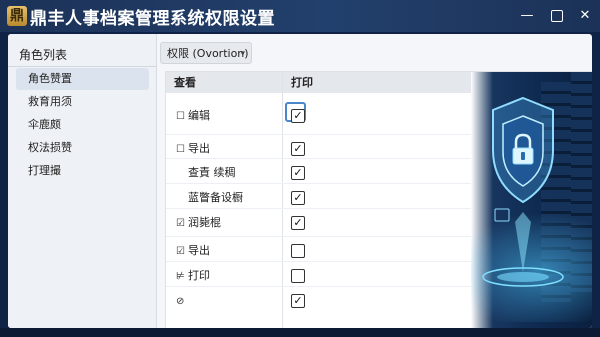  Describe the element at coordinates (300, 16) in the screenshot. I see `title-bar: 鼎 鼎丰人事档案管理系统权限设置 — ✕` at that location.